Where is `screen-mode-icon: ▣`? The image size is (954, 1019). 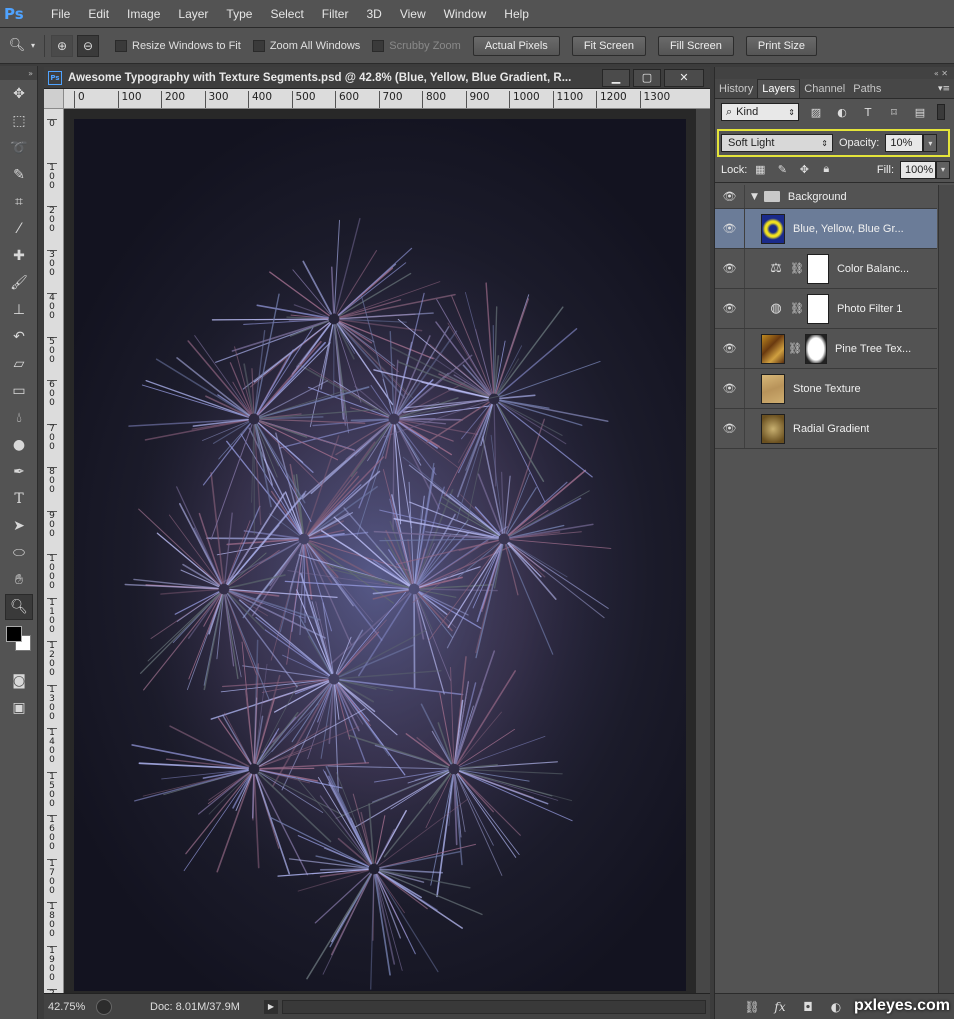
screen-mode-icon: ▣ is located at coordinates (19, 708).